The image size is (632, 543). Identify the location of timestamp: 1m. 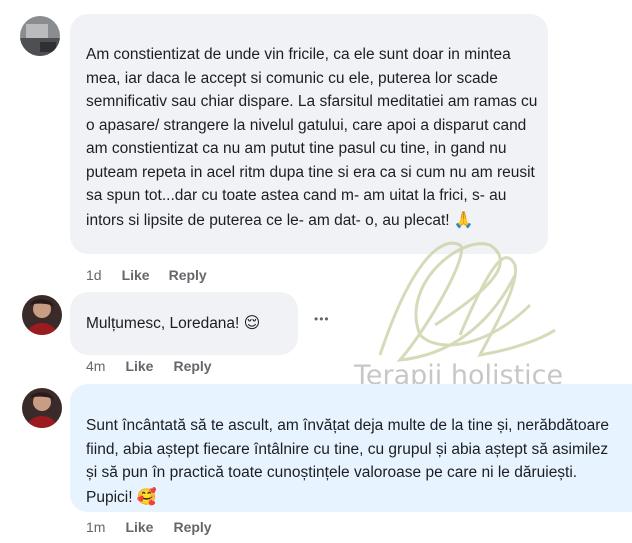
(95, 527).